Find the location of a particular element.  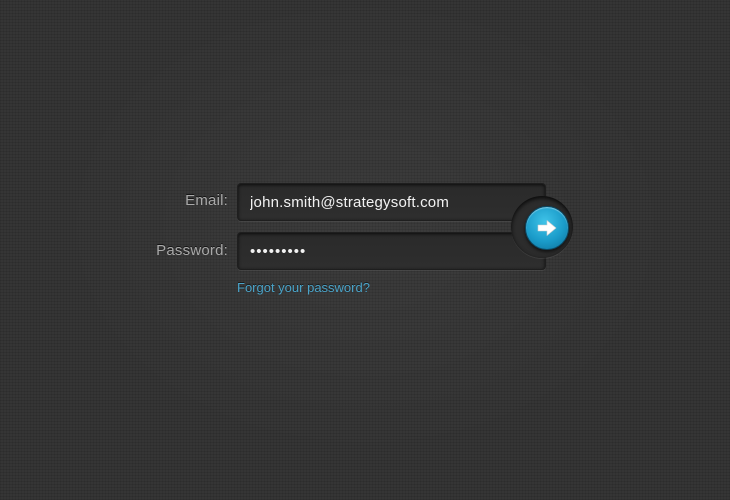

submit-button is located at coordinates (547, 228).